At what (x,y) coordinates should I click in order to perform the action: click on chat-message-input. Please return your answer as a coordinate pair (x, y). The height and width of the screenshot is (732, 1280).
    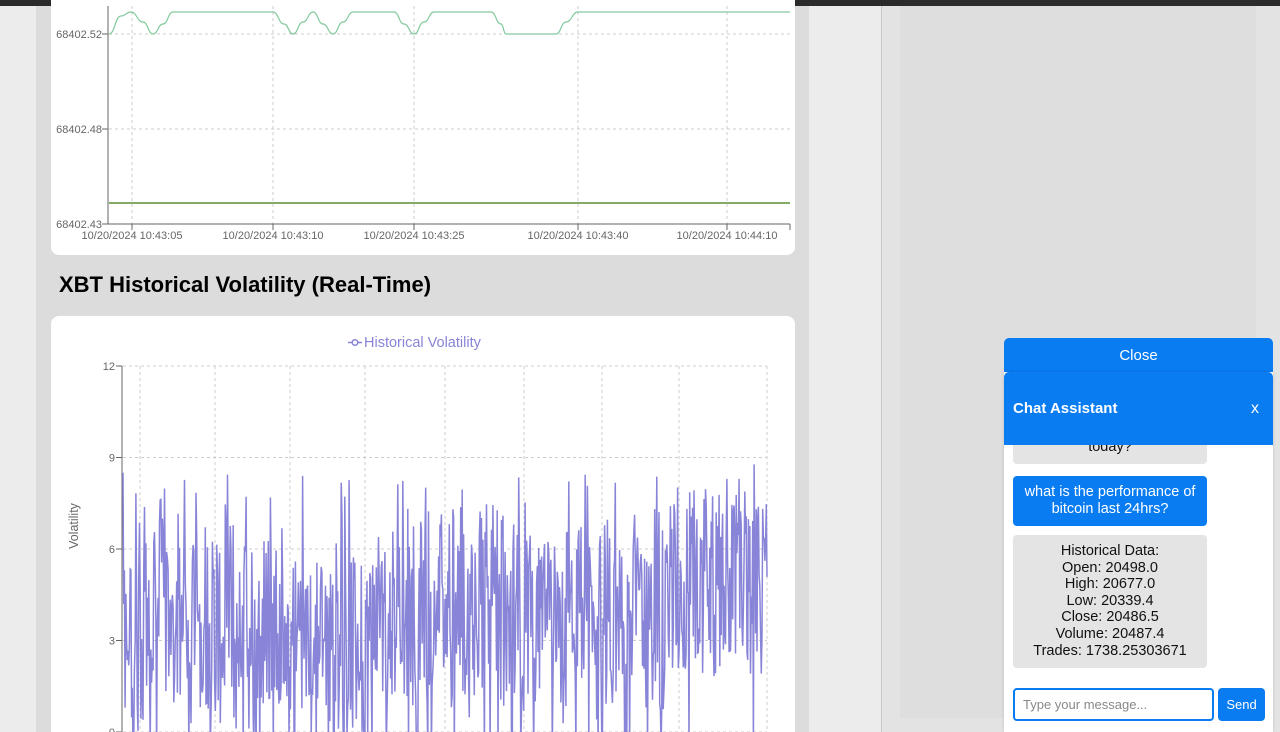
    Looking at the image, I should click on (1113, 704).